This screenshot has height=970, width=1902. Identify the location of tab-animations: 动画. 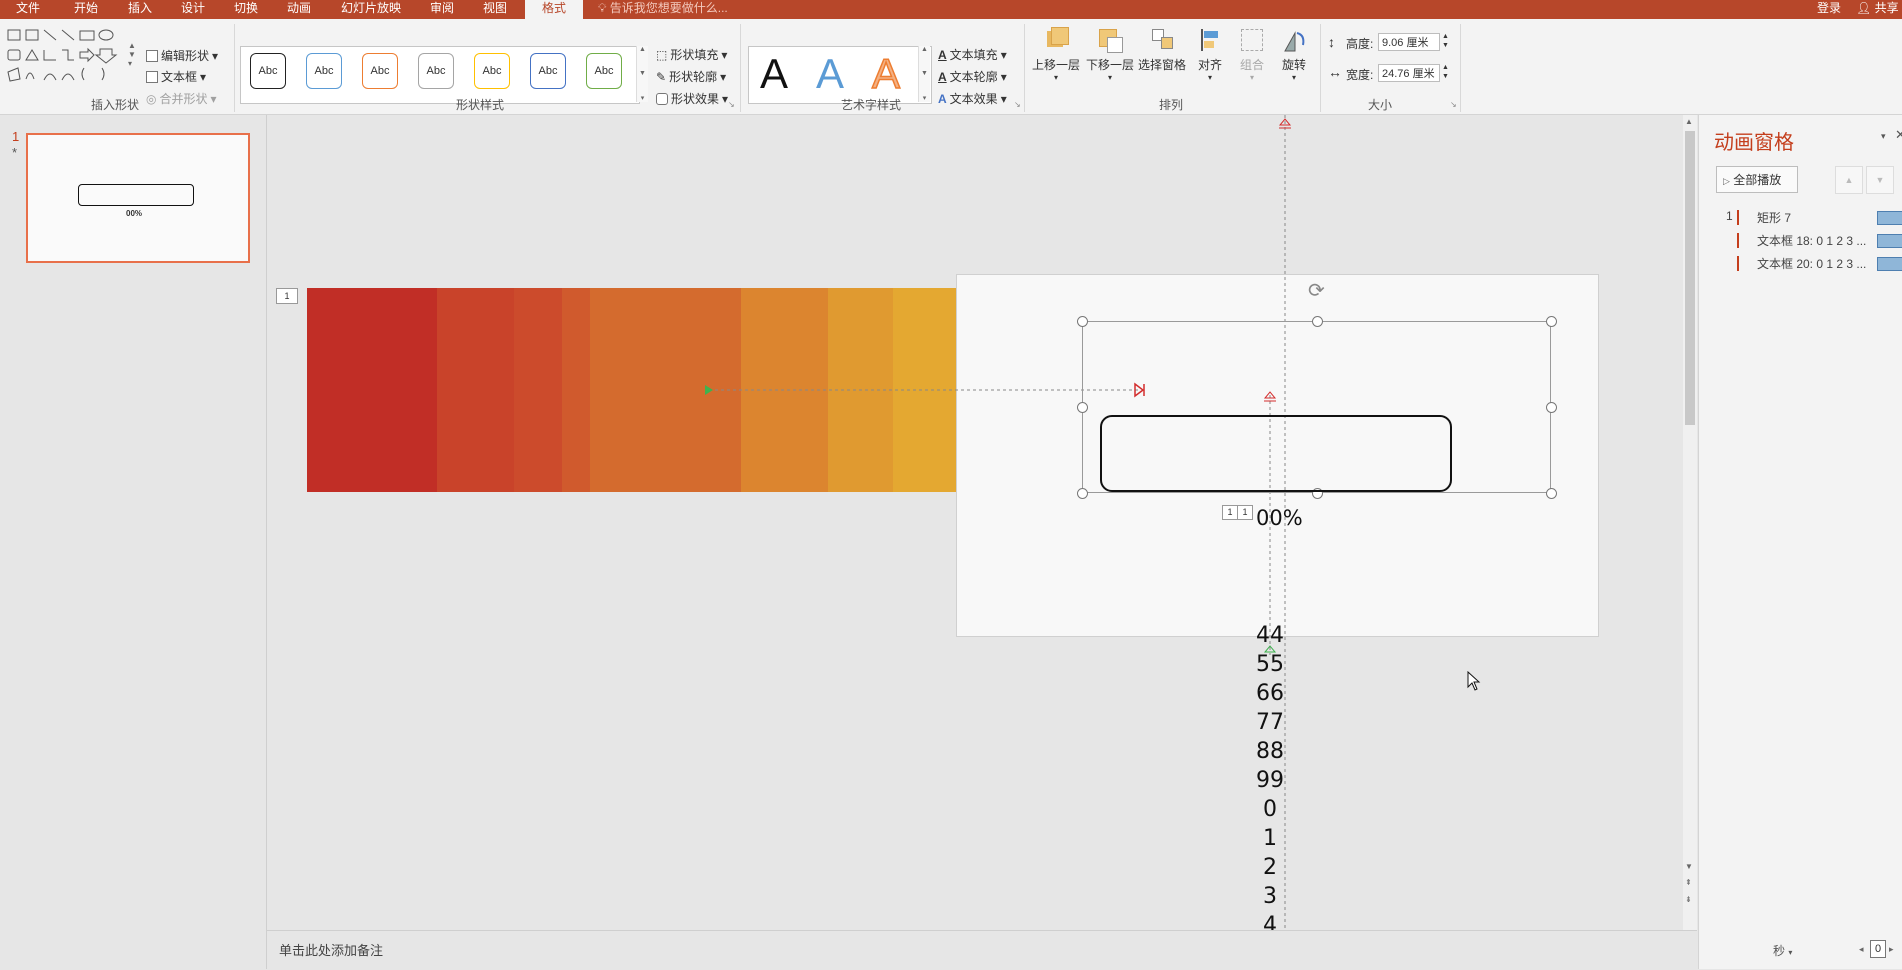
(299, 9).